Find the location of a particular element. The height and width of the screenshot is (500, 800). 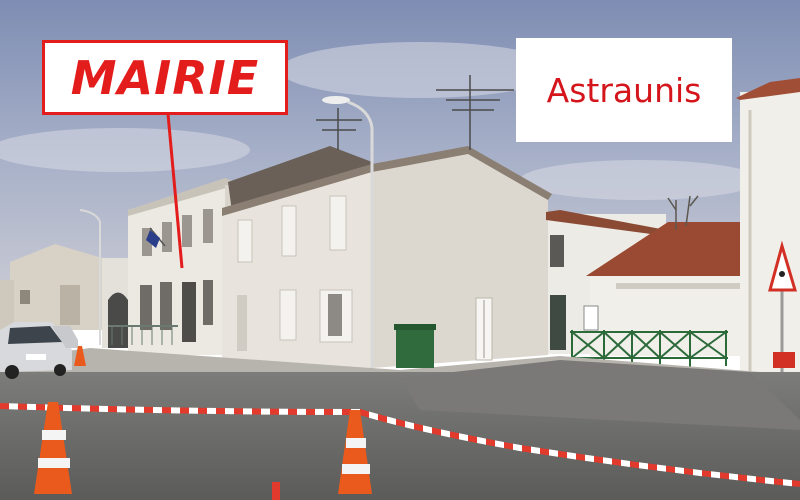

town-name-text: Astraunis is located at coordinates (624, 90).